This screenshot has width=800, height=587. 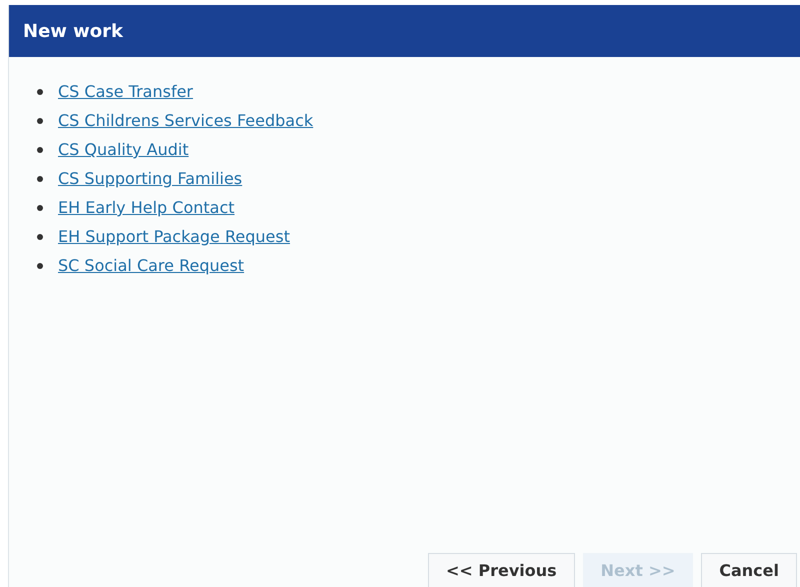 What do you see at coordinates (501, 570) in the screenshot?
I see `previous-button: << Previous` at bounding box center [501, 570].